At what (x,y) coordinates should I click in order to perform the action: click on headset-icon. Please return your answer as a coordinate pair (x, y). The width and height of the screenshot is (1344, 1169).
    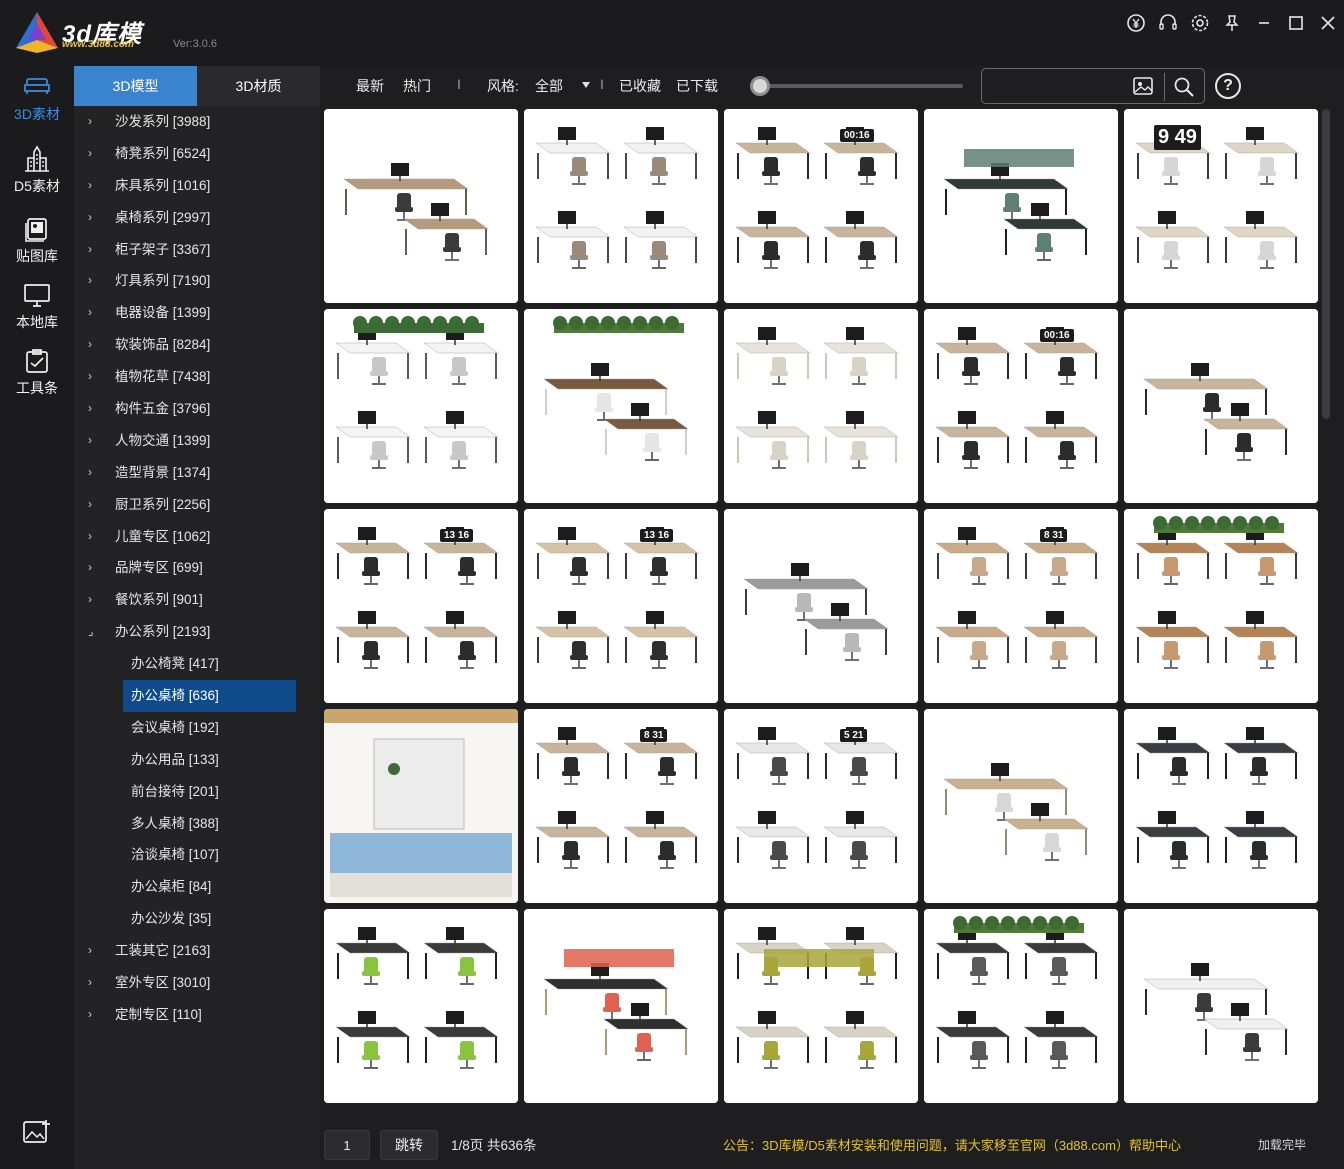
    Looking at the image, I should click on (1168, 23).